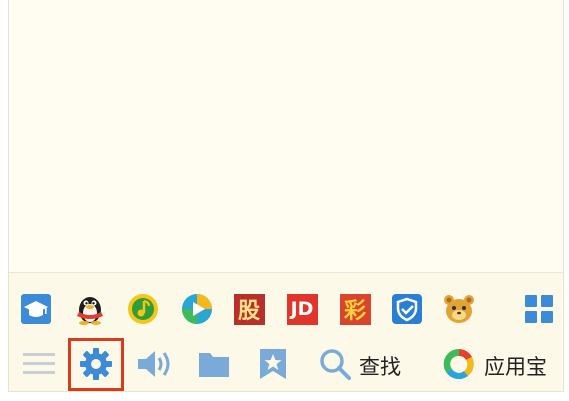 This screenshot has width=569, height=401. What do you see at coordinates (459, 364) in the screenshot?
I see `app-store-icon` at bounding box center [459, 364].